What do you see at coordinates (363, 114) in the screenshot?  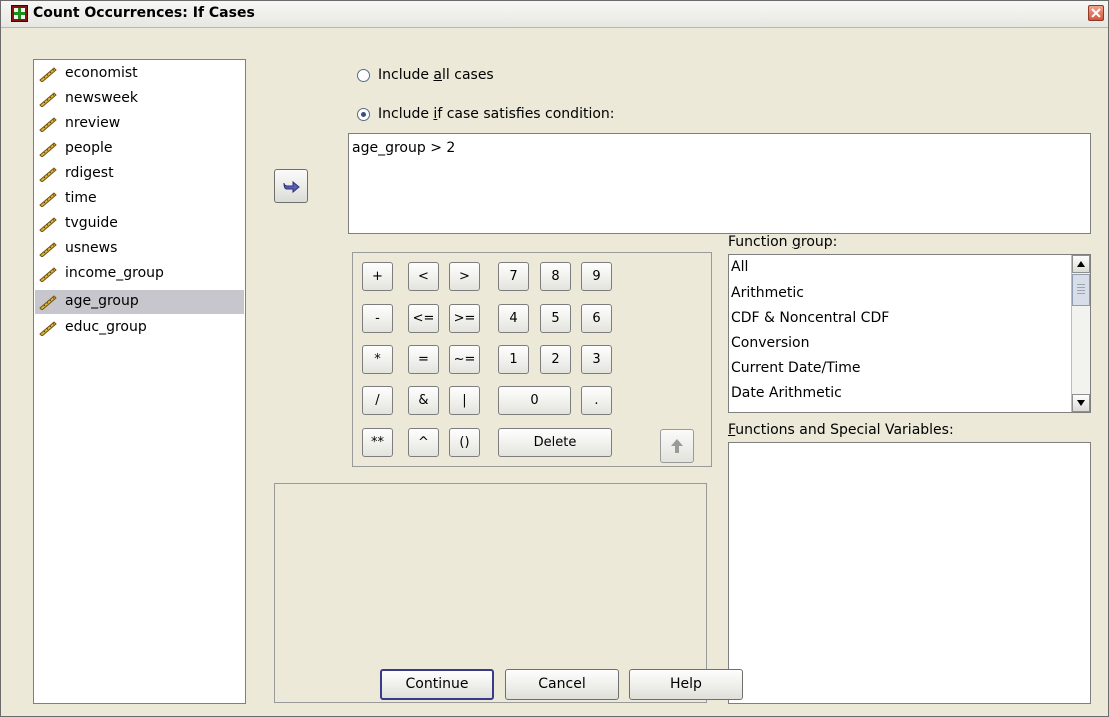 I see `include-if-condition-radio` at bounding box center [363, 114].